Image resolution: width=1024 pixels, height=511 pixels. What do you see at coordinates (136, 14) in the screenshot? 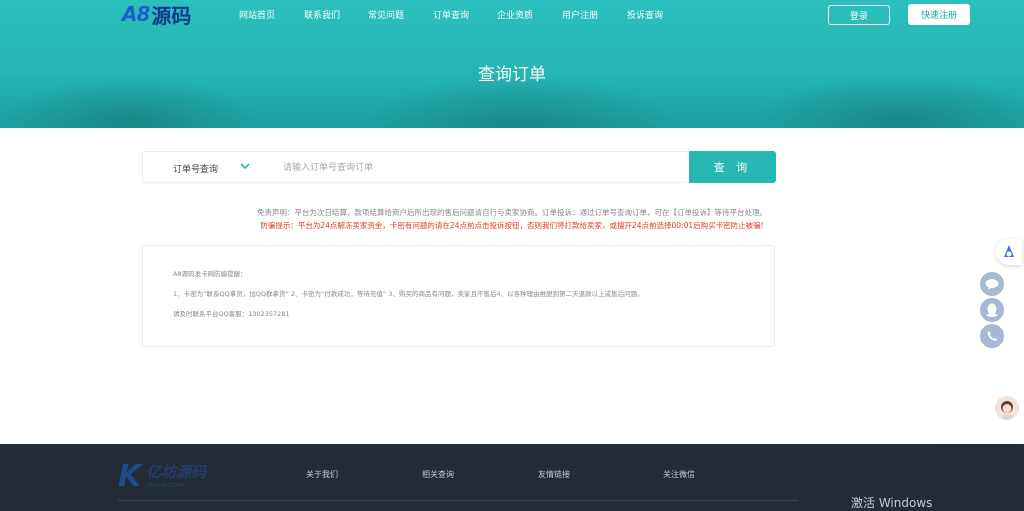
I see `logo-a8: A8` at bounding box center [136, 14].